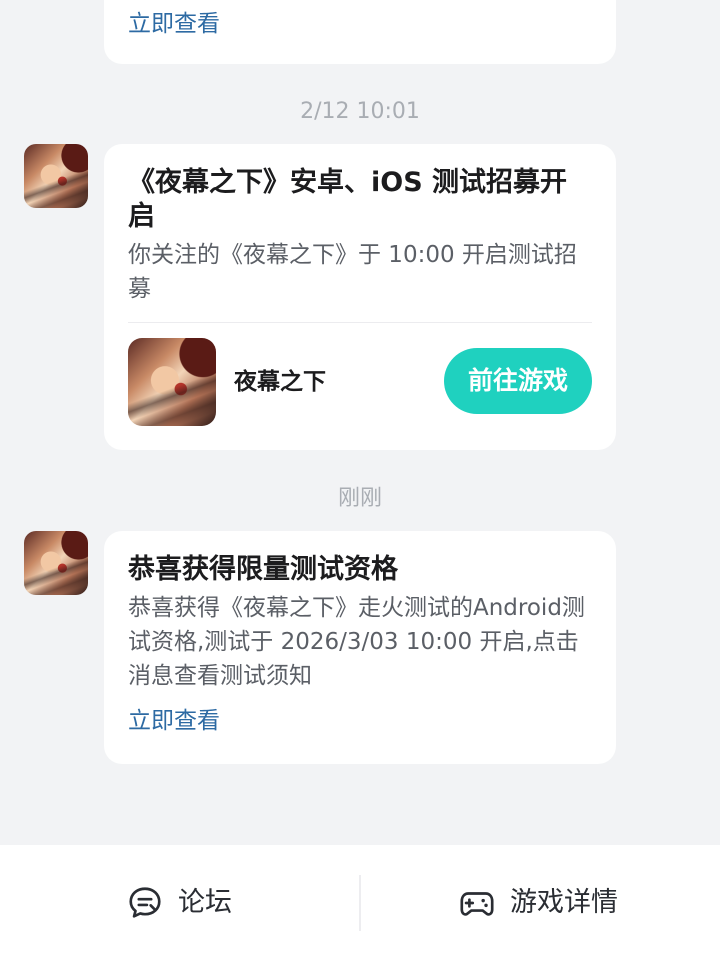 This screenshot has height=960, width=720. What do you see at coordinates (360, 322) in the screenshot?
I see `card-divider` at bounding box center [360, 322].